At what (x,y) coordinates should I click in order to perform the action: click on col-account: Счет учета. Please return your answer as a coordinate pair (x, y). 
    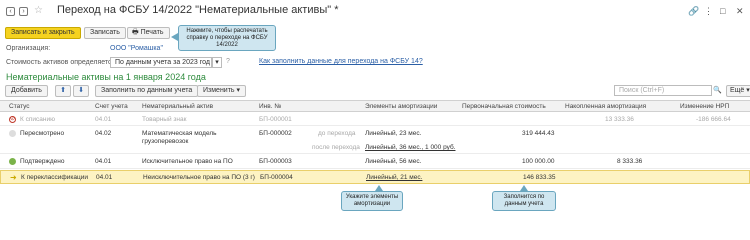
    Looking at the image, I should click on (111, 106).